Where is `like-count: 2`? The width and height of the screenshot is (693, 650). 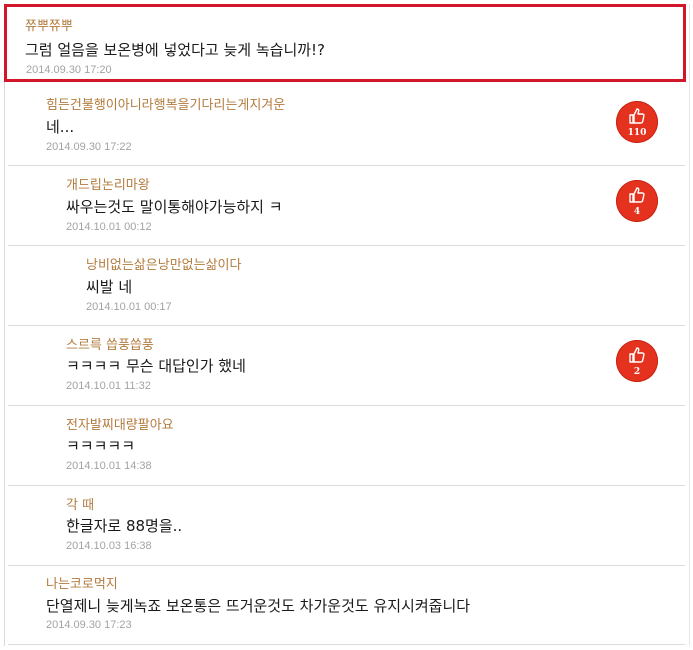
like-count: 2 is located at coordinates (637, 372).